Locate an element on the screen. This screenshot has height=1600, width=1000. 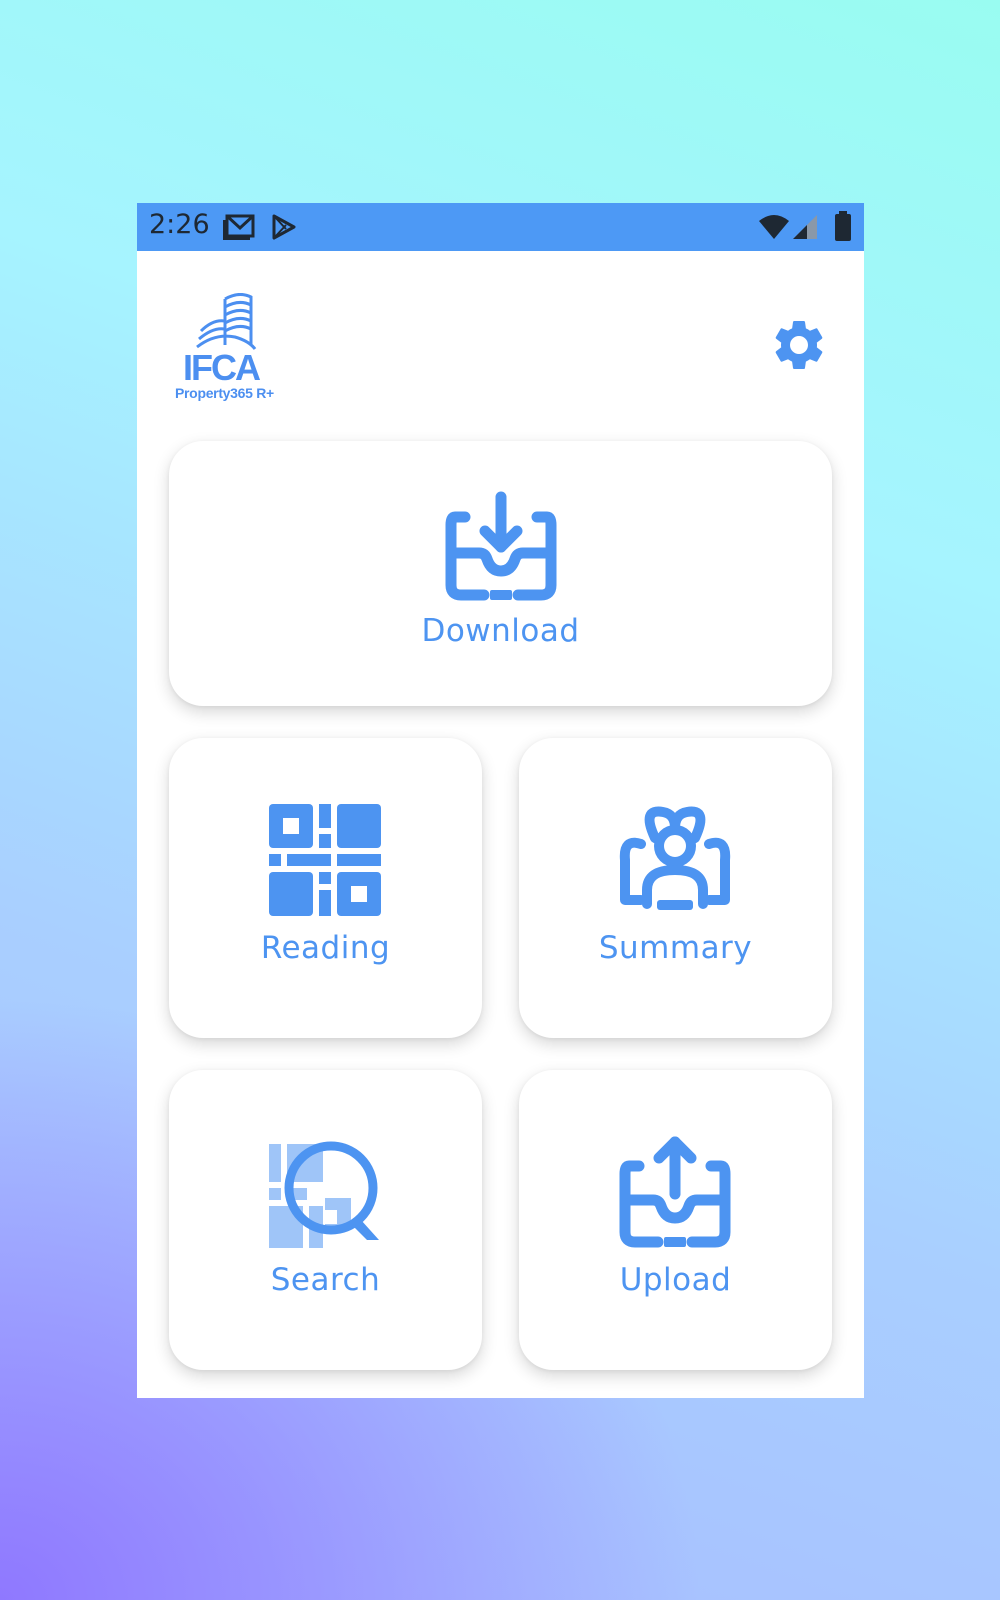
building-logo-icon is located at coordinates (226, 321).